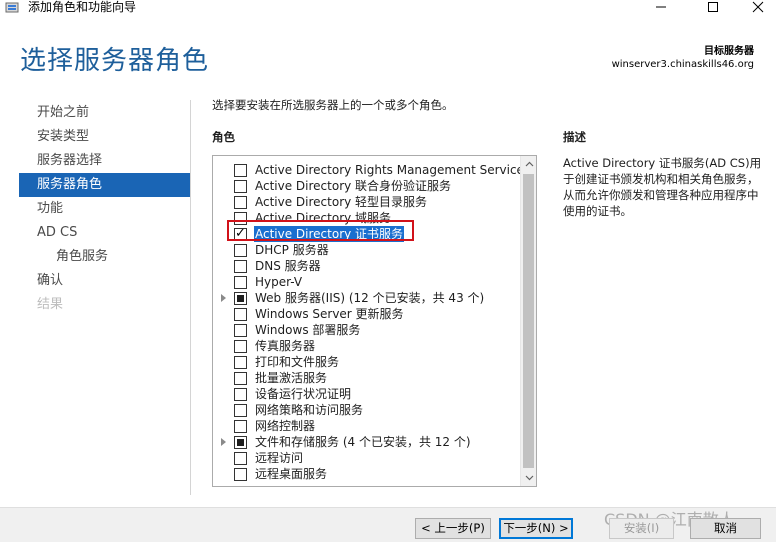  I want to click on role-label: Web 服务器(IIS) (12 个已安装，共 43 个), so click(370, 298).